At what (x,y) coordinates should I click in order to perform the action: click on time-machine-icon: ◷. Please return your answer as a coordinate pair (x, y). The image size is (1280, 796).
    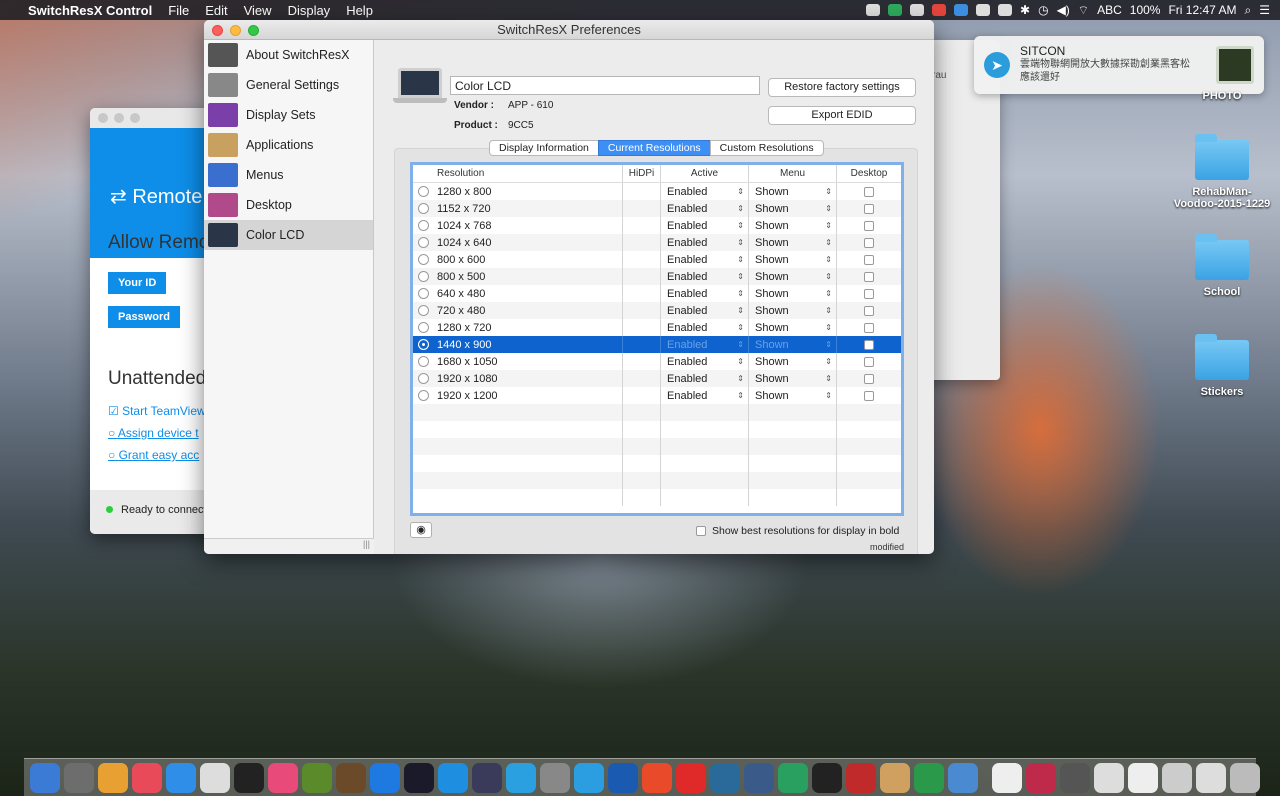
    Looking at the image, I should click on (1043, 10).